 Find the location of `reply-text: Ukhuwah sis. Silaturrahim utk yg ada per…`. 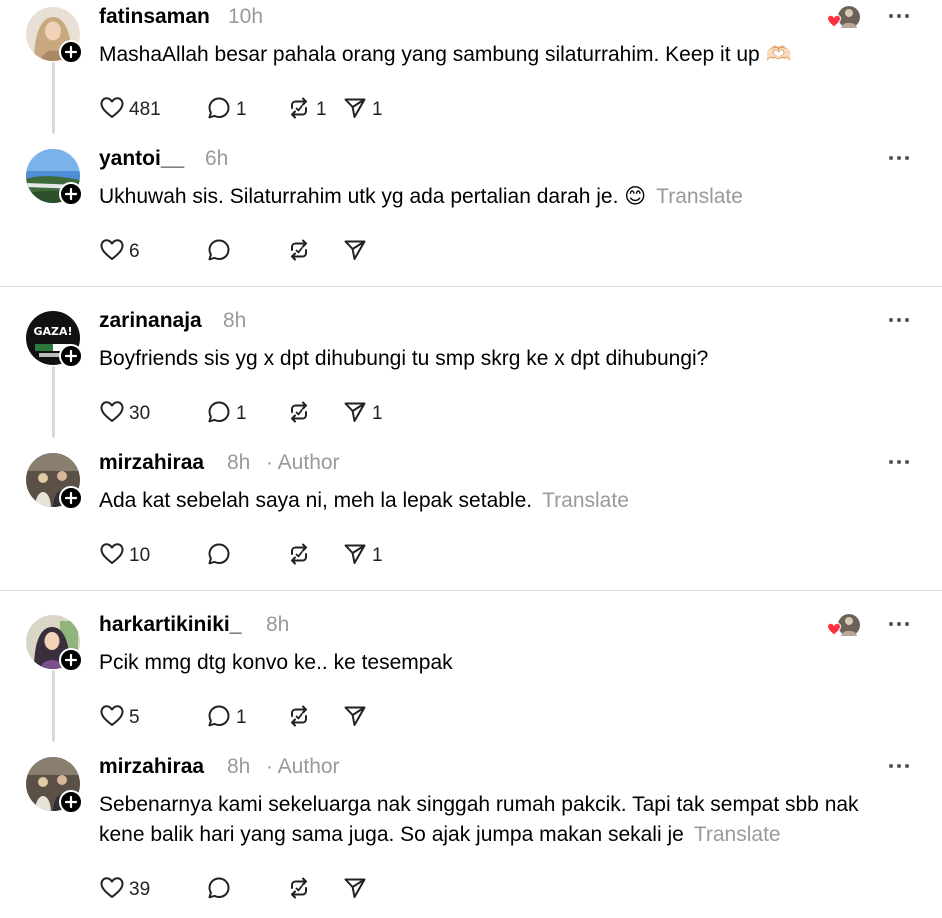

reply-text: Ukhuwah sis. Silaturrahim utk yg ada per… is located at coordinates (373, 196).